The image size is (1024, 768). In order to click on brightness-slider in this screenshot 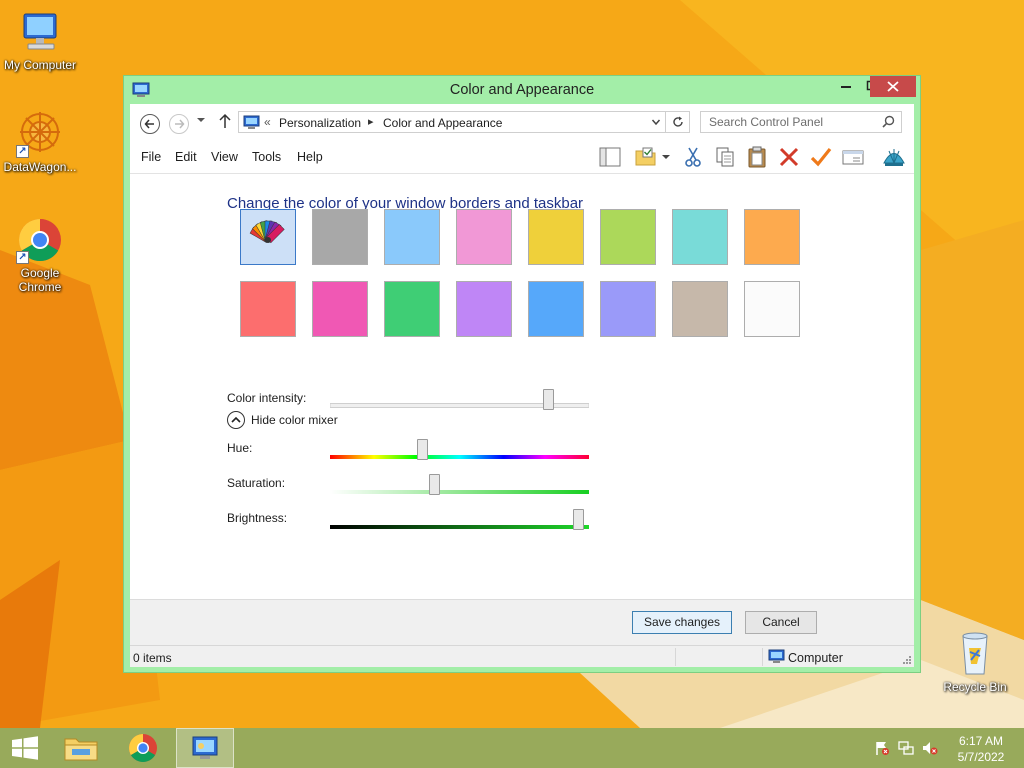, I will do `click(459, 519)`.